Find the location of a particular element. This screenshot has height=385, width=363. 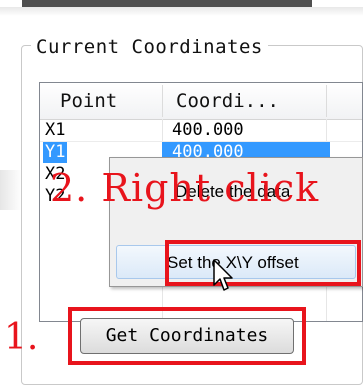

left-edge-shadow is located at coordinates (11, 190).